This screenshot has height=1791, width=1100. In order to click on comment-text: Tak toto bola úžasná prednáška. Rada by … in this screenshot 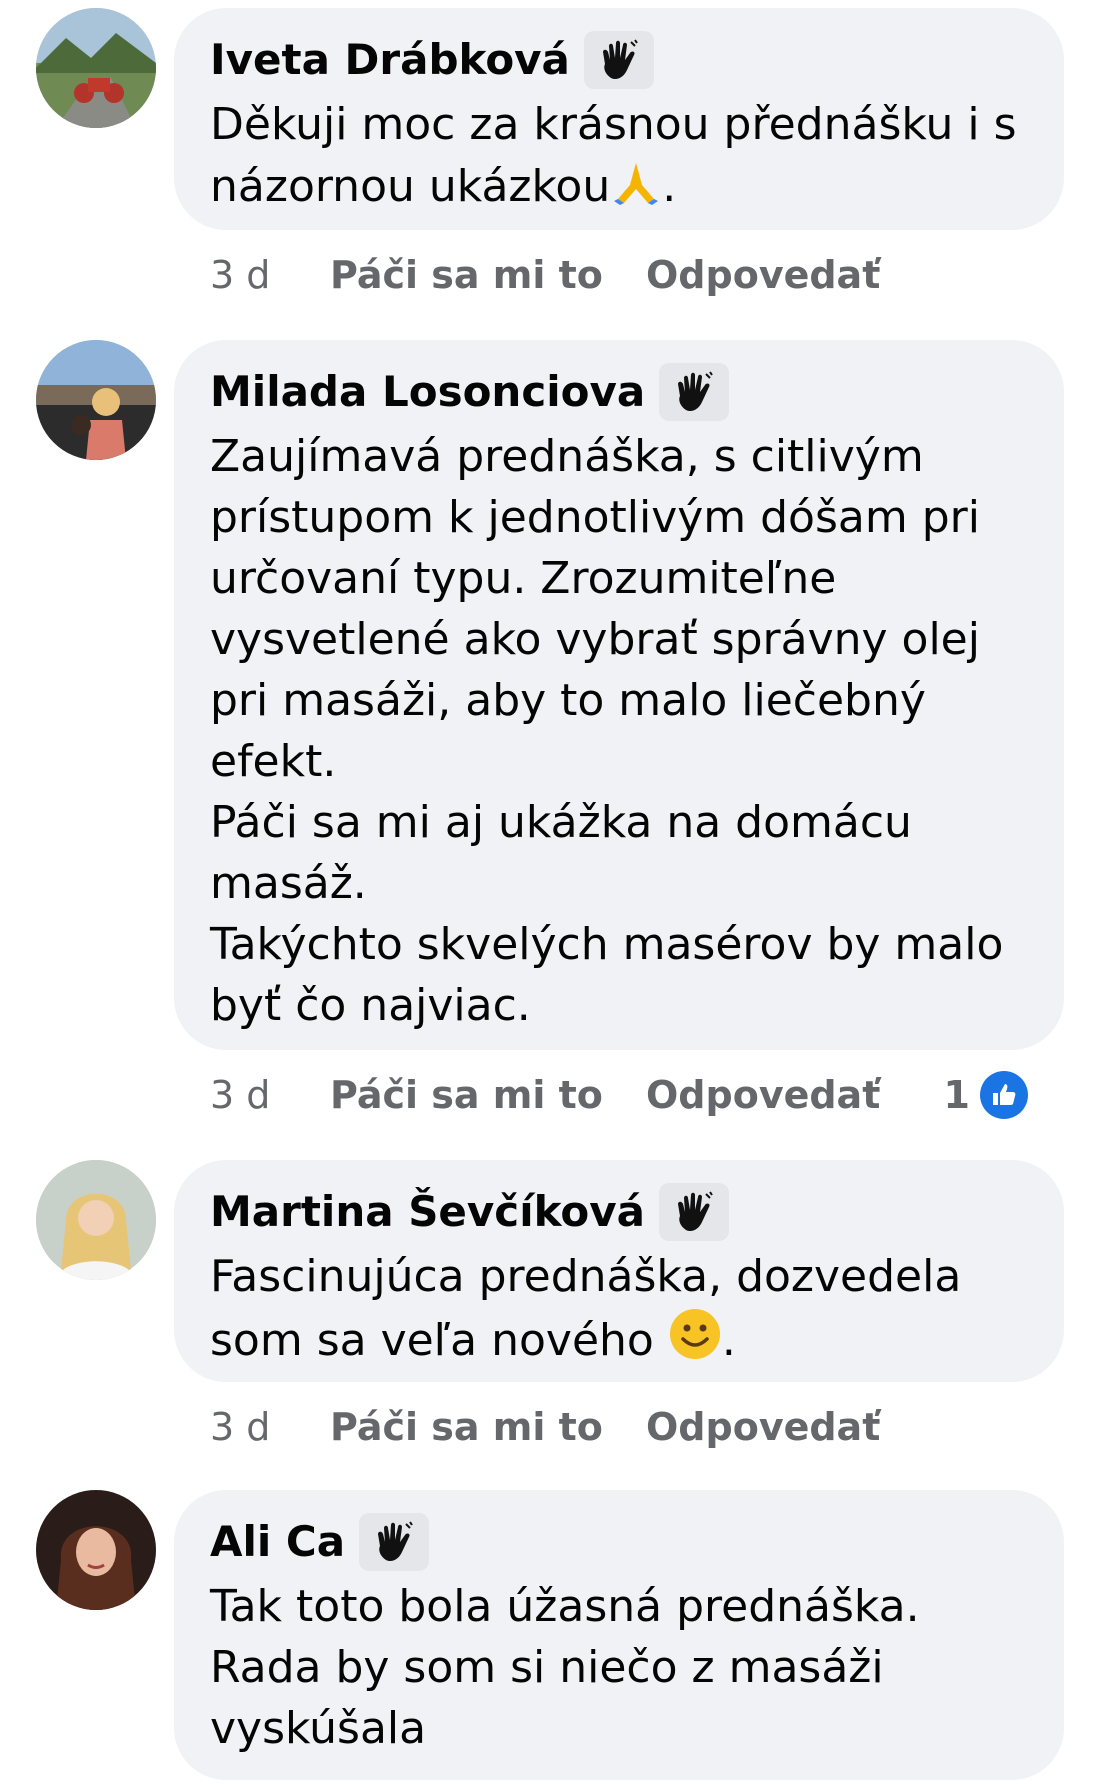, I will do `click(565, 1667)`.